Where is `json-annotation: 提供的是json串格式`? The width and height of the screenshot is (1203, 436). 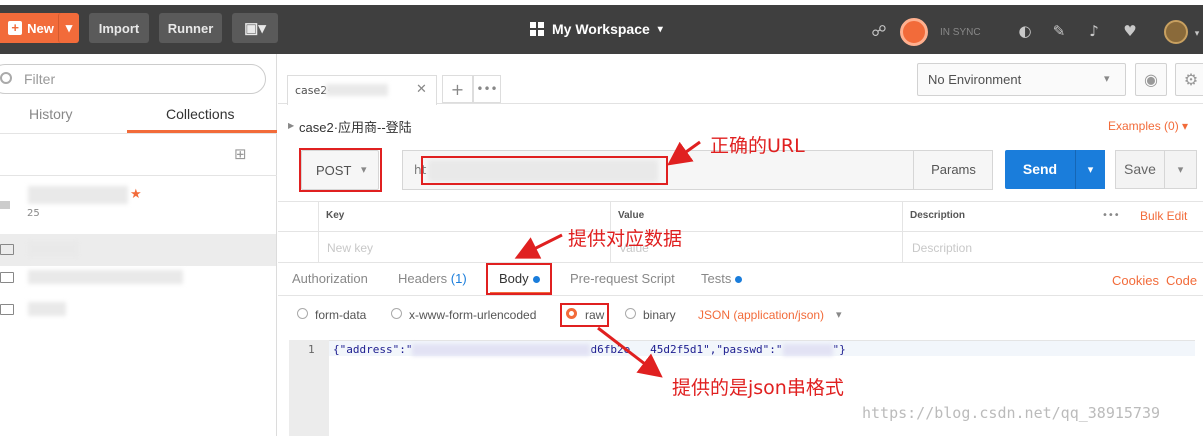
json-annotation: 提供的是json串格式 is located at coordinates (758, 388).